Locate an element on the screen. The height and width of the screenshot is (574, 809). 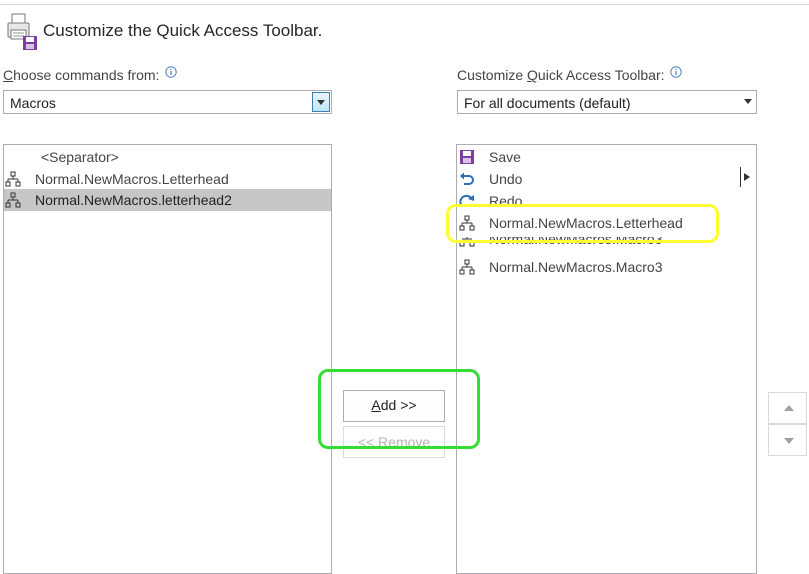
customize-toolbar-dropdown: For all documents (default) is located at coordinates (607, 102).